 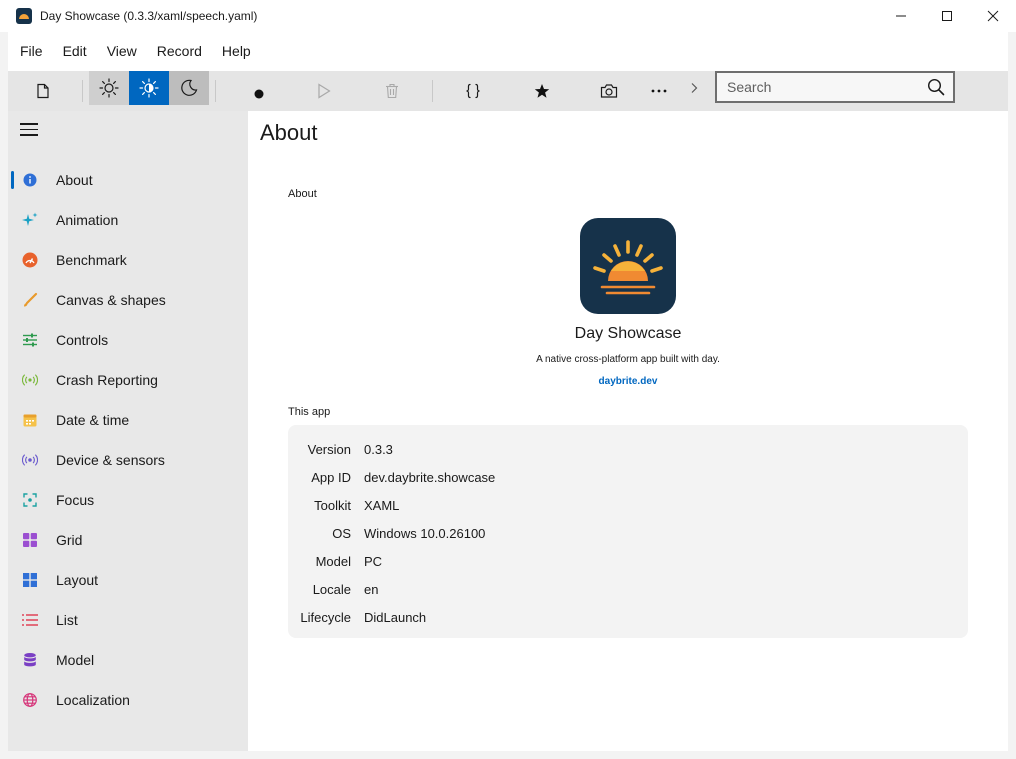 What do you see at coordinates (149, 88) in the screenshot?
I see `system-theme-button` at bounding box center [149, 88].